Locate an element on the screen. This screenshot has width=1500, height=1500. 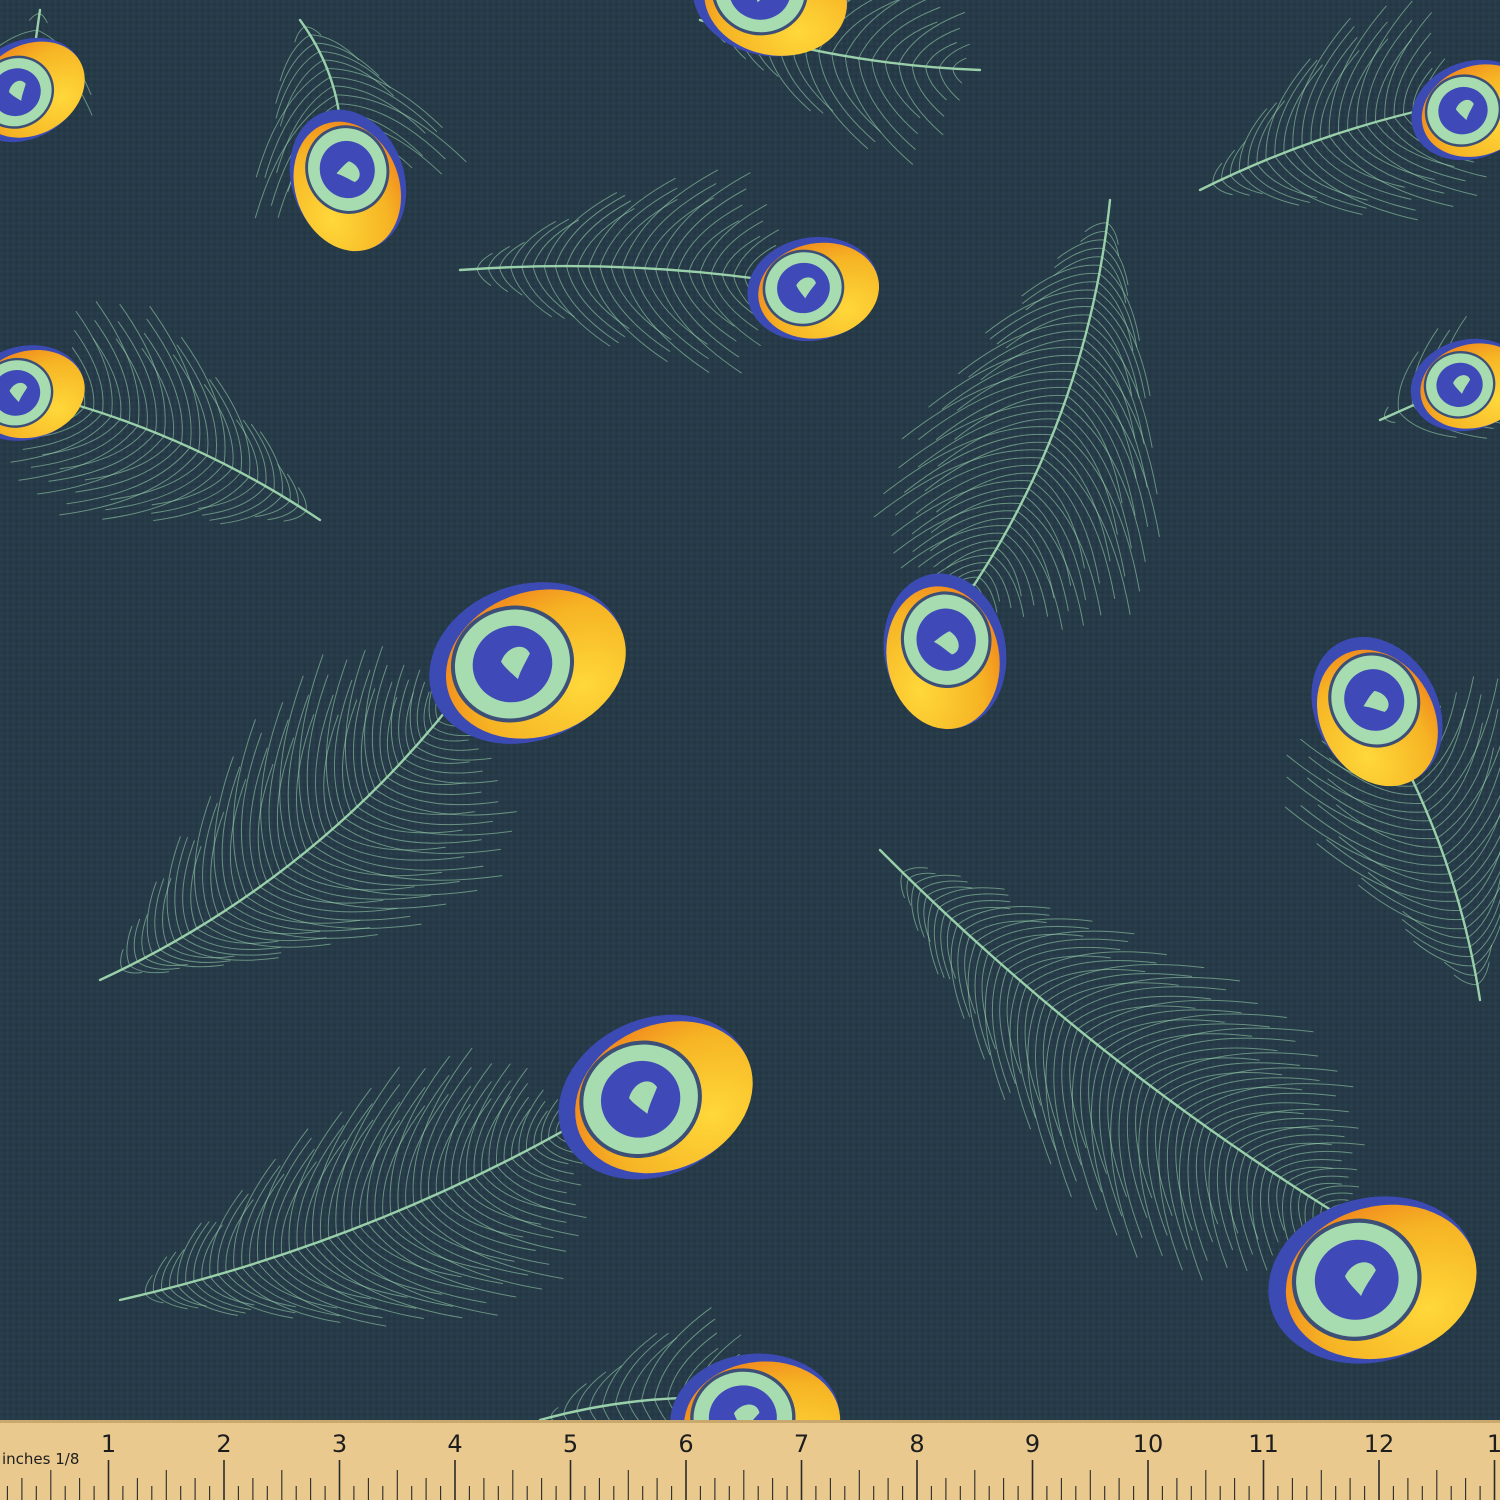
ruler-unit-label: inches 1/8 is located at coordinates (40, 1459).